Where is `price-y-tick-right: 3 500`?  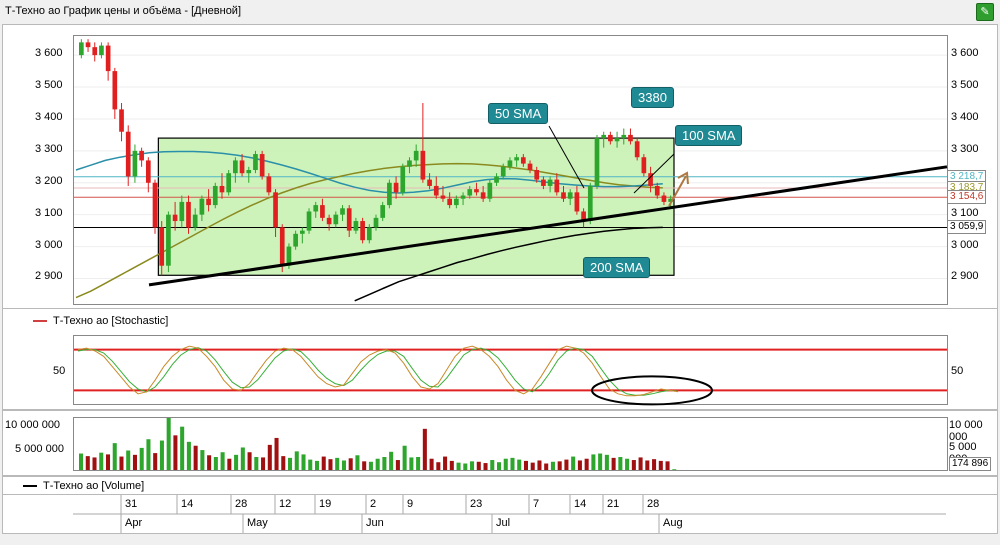 price-y-tick-right: 3 500 is located at coordinates (965, 85).